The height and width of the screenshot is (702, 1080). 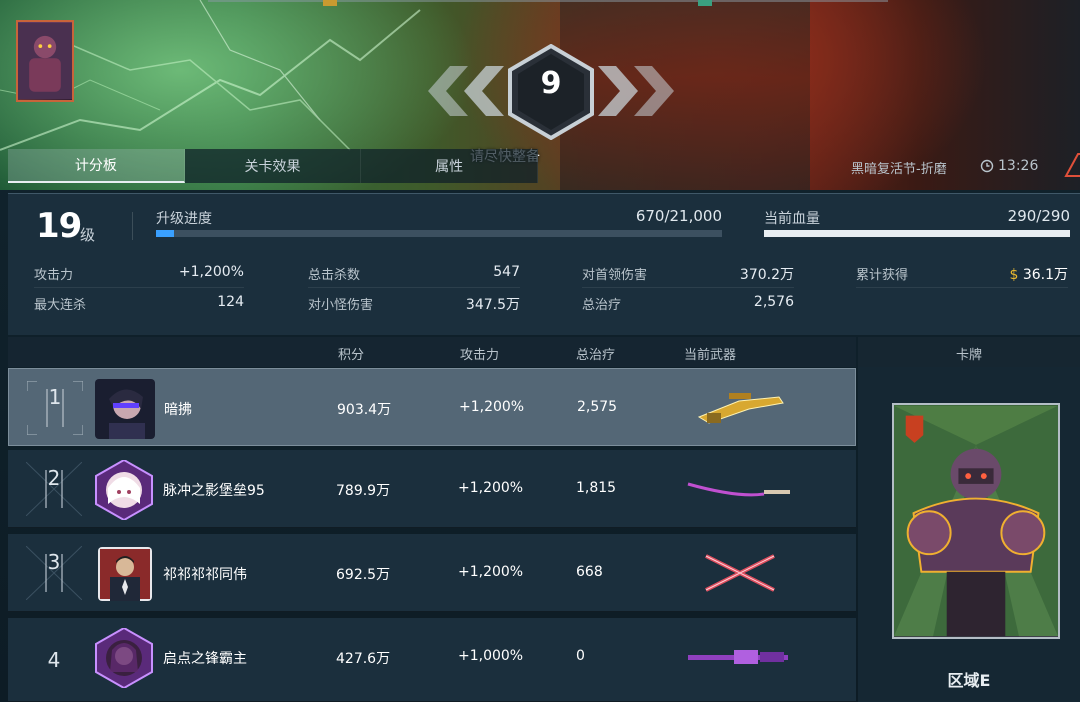 I want to click on warning-icon, so click(x=1072, y=165).